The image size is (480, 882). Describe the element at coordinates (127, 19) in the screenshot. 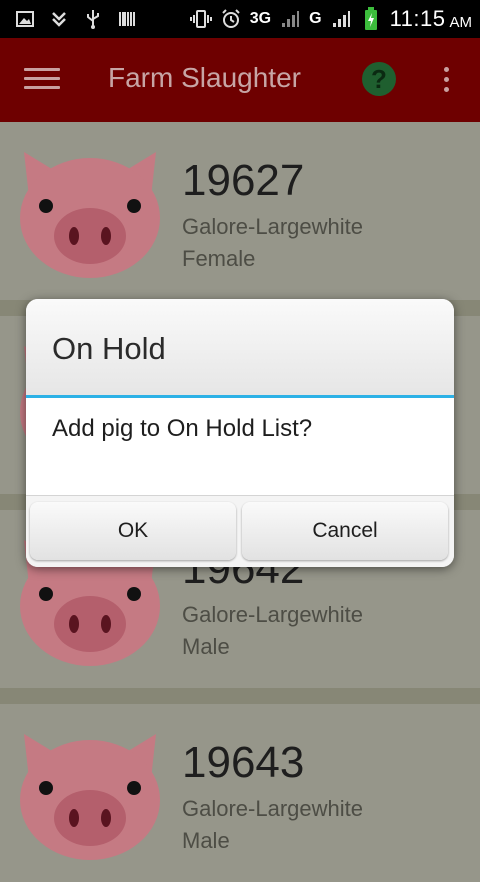

I see `barcode-icon` at that location.